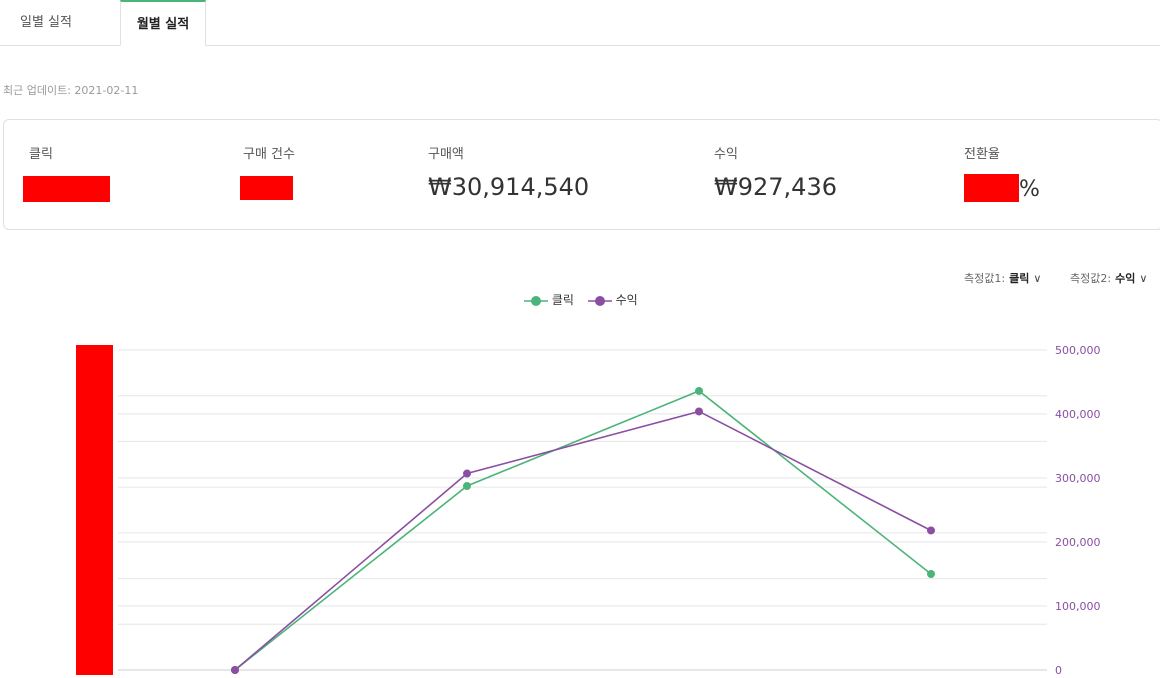 Image resolution: width=1160 pixels, height=678 pixels. I want to click on legend-clicks-label: 클릭, so click(562, 300).